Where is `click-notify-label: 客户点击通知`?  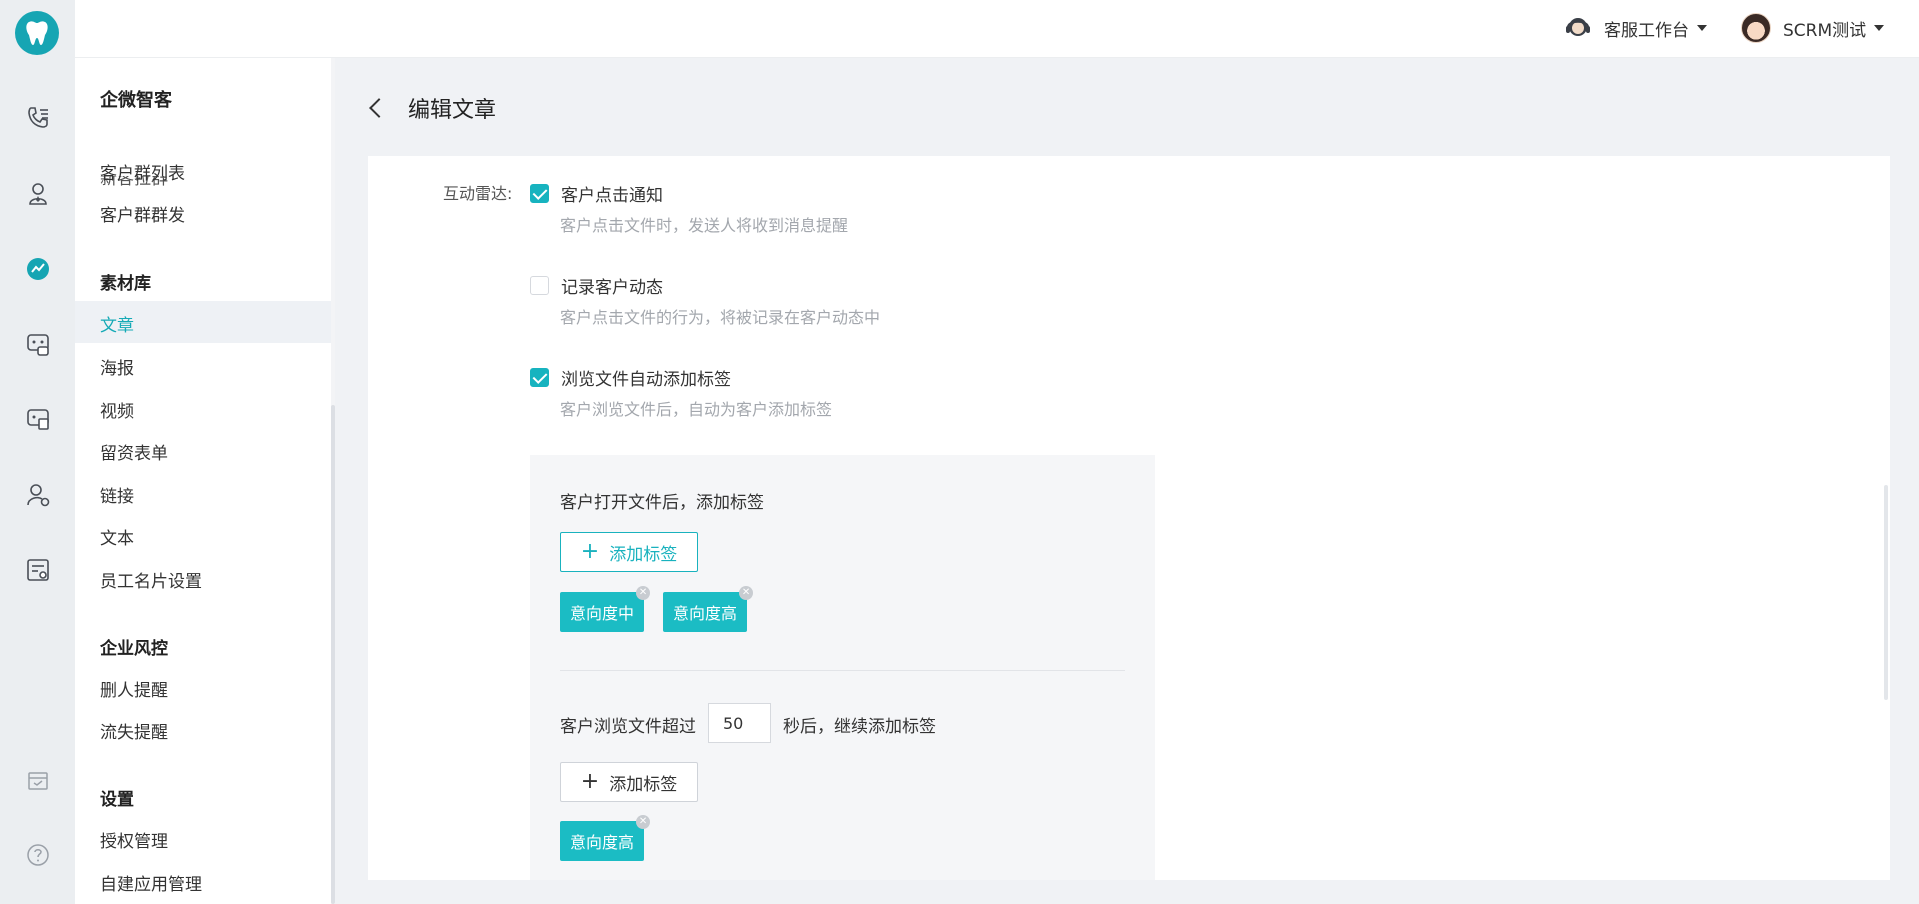
click-notify-label: 客户点击通知 is located at coordinates (612, 196).